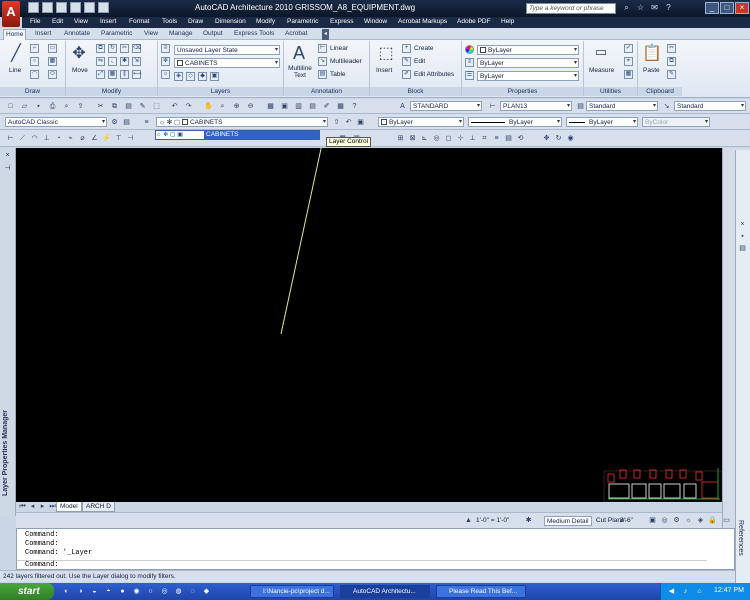 This screenshot has height=600, width=750. What do you see at coordinates (242, 122) in the screenshot?
I see `layer-control-combo: ☼ ✻ ▢ CABINETS ▾` at bounding box center [242, 122].